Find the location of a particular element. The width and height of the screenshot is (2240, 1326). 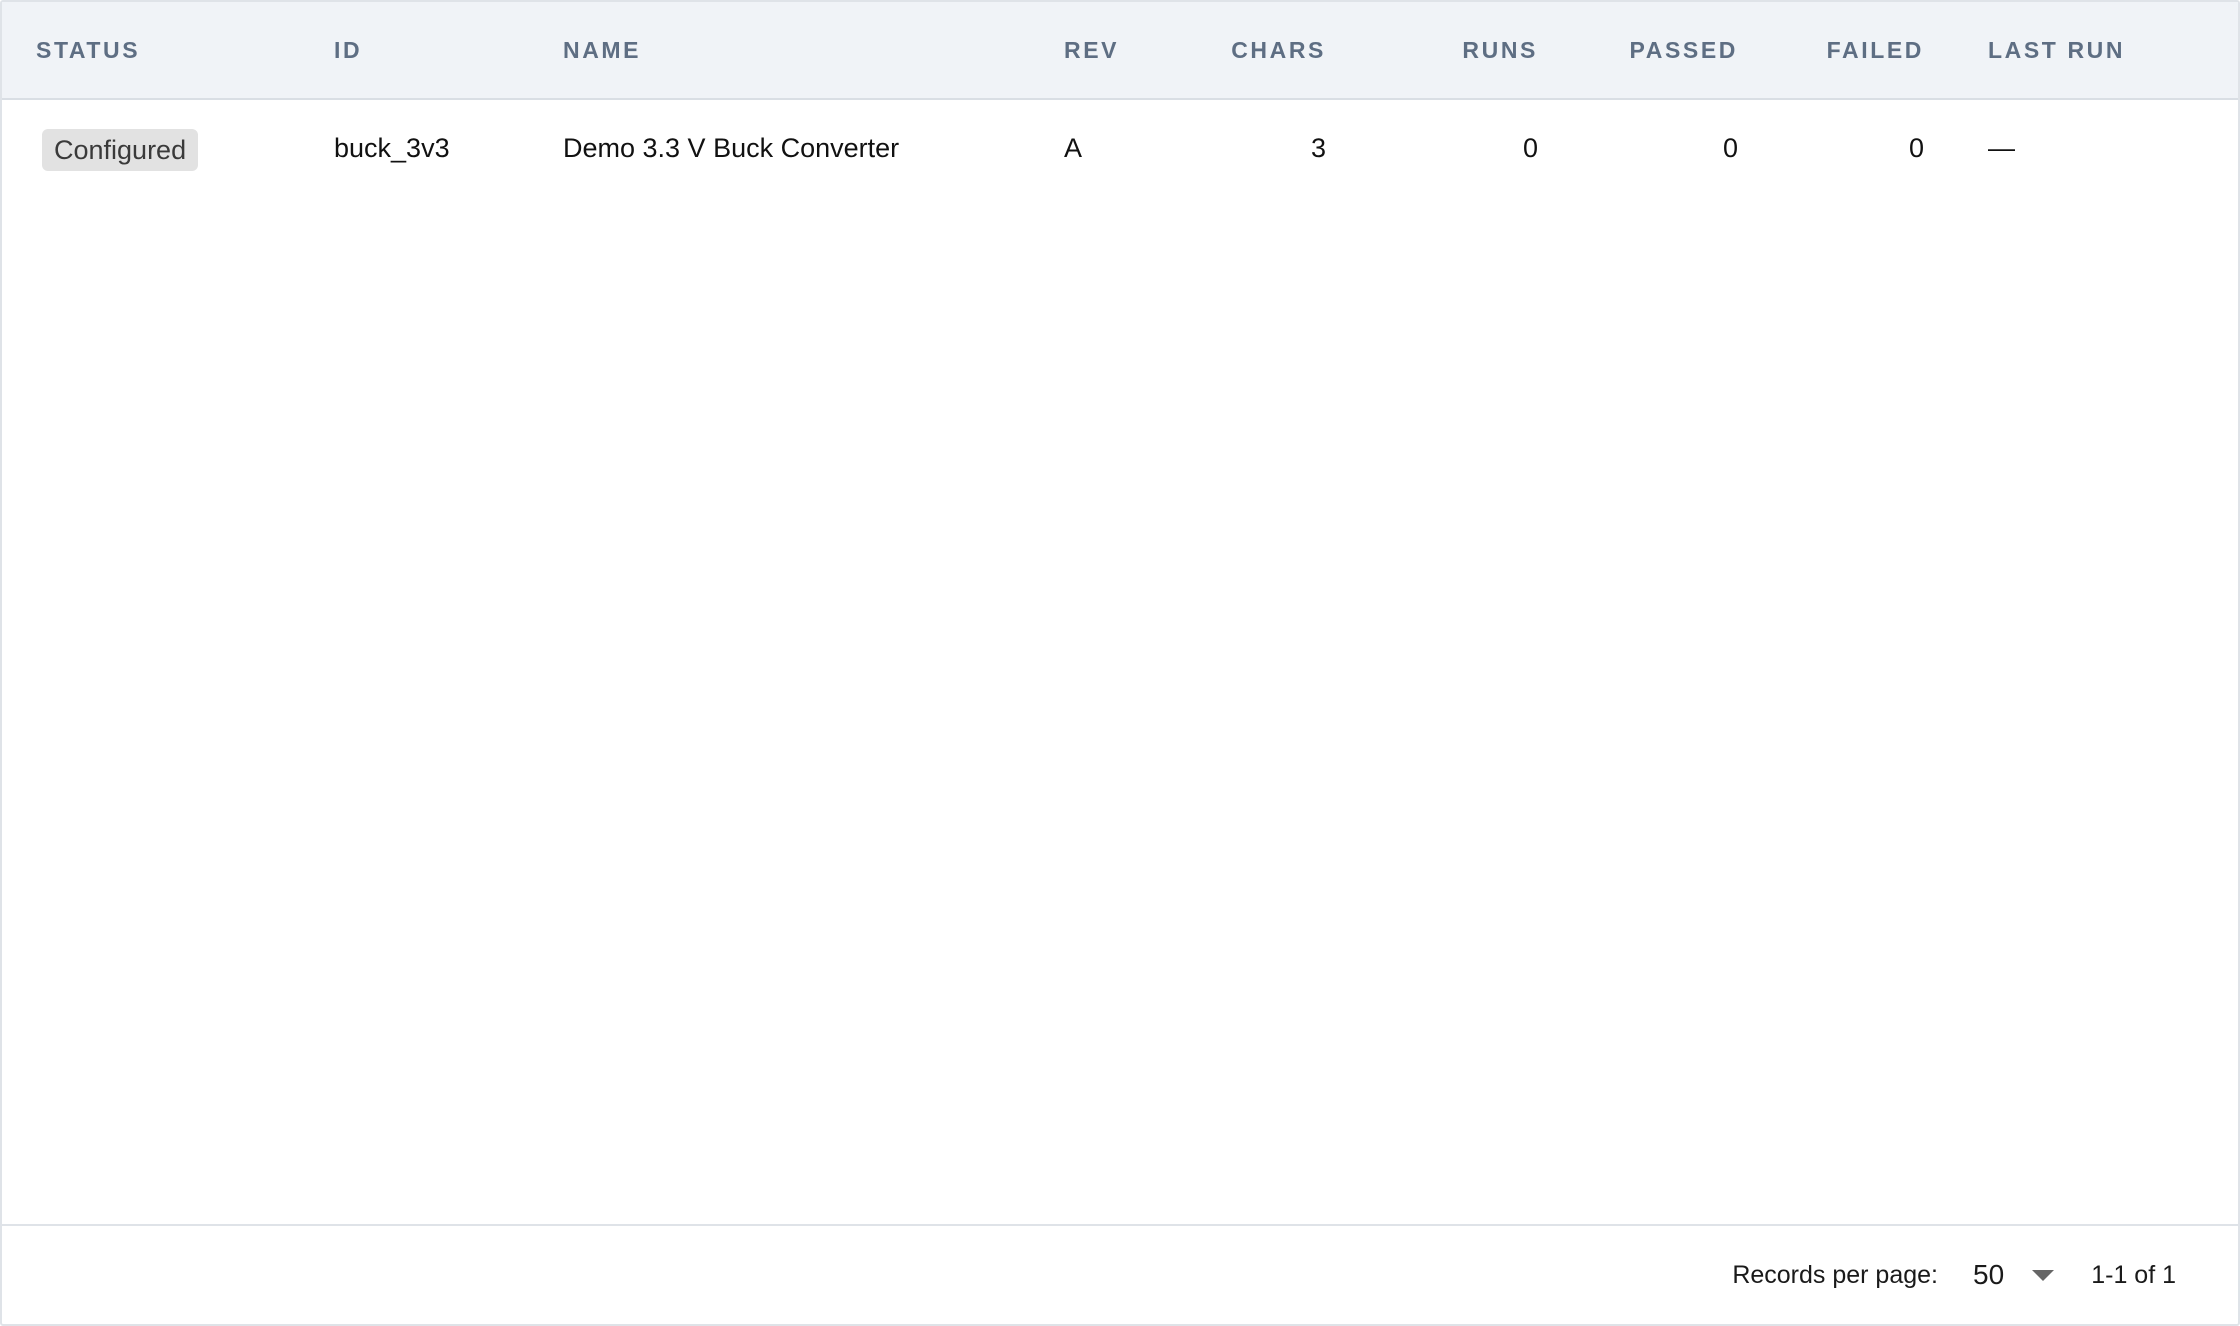

status-badge: Configured is located at coordinates (120, 149).